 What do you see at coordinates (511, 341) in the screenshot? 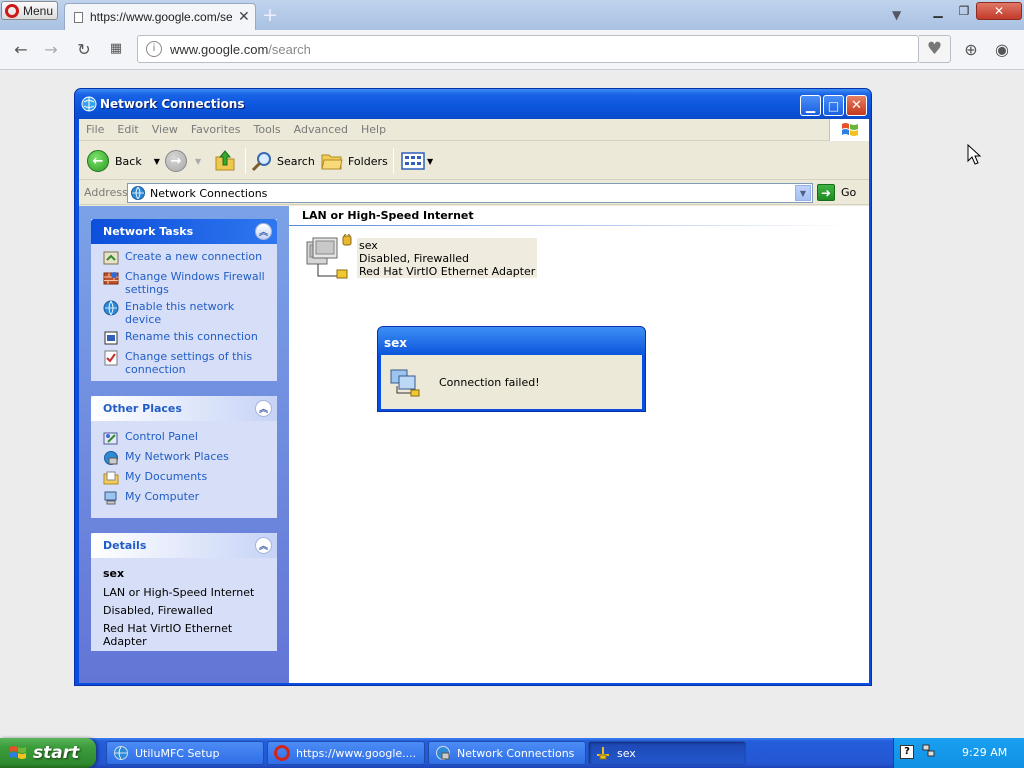
I see `dialog-title: sex` at bounding box center [511, 341].